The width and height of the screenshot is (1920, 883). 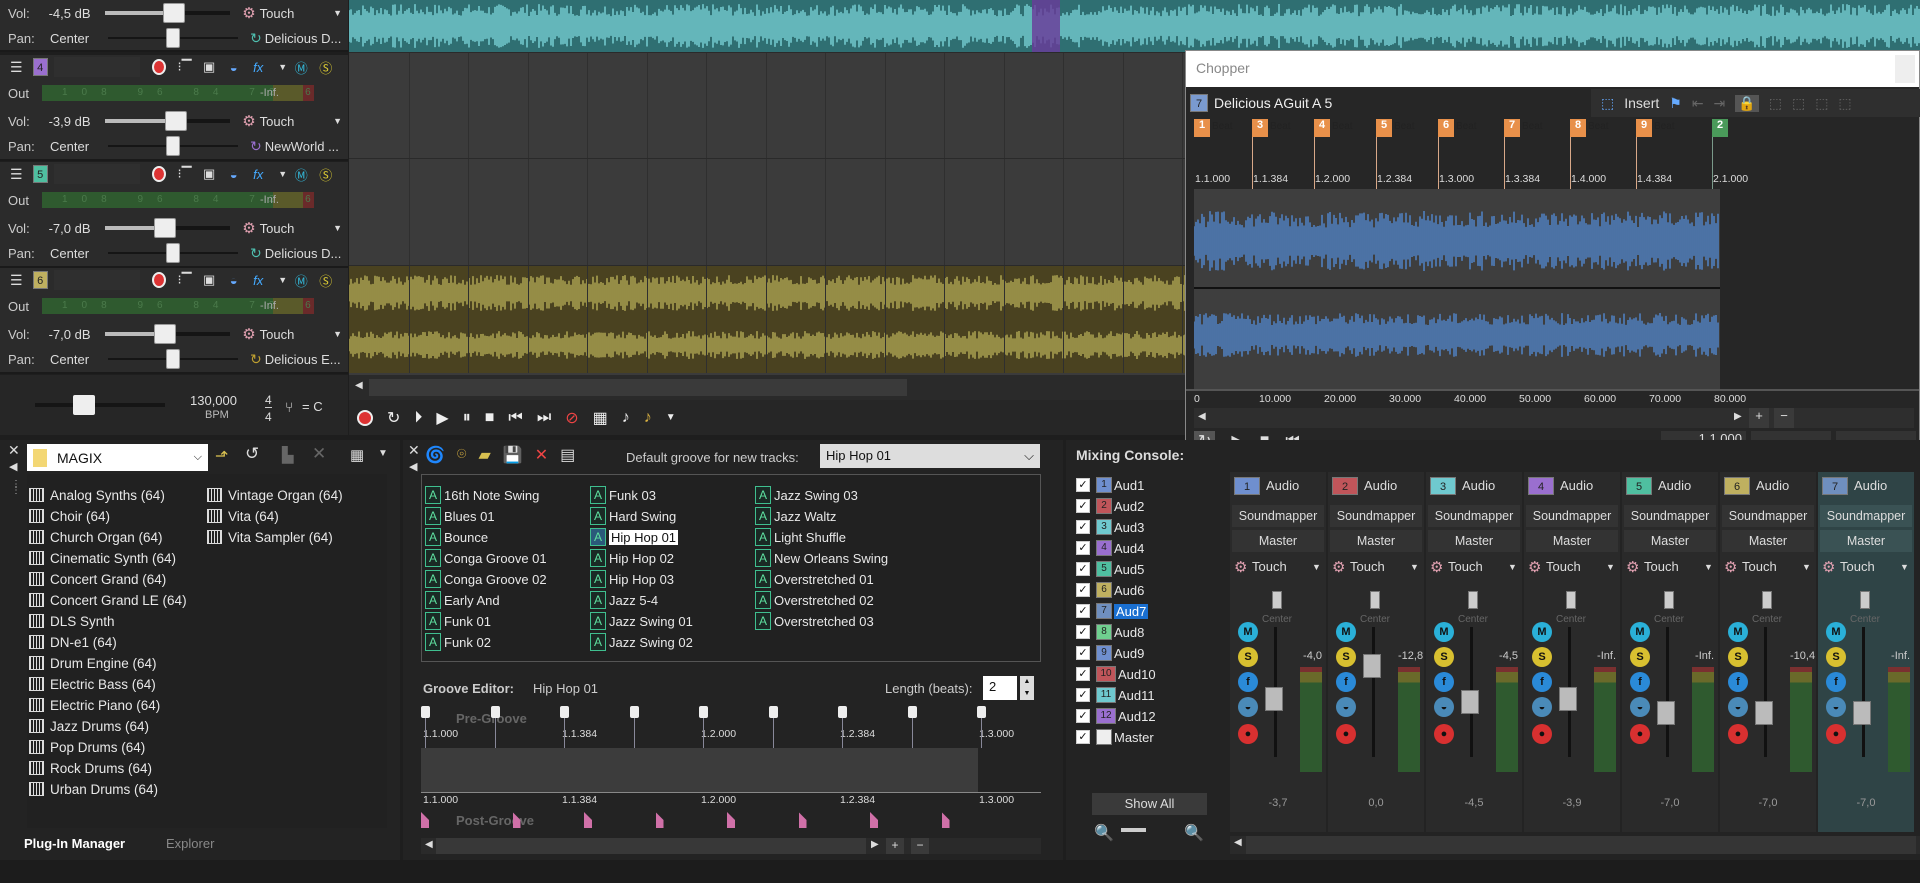 I want to click on zoom-in-button: +, so click(x=895, y=846).